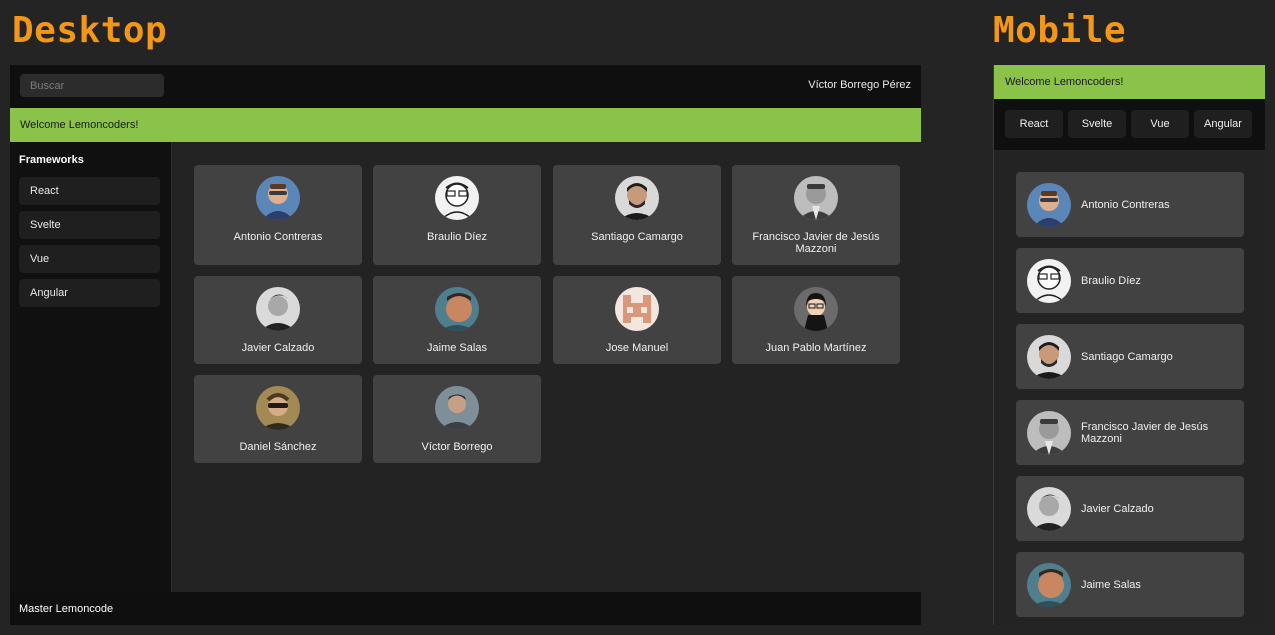  I want to click on sidebar-title: Frameworks, so click(51, 160).